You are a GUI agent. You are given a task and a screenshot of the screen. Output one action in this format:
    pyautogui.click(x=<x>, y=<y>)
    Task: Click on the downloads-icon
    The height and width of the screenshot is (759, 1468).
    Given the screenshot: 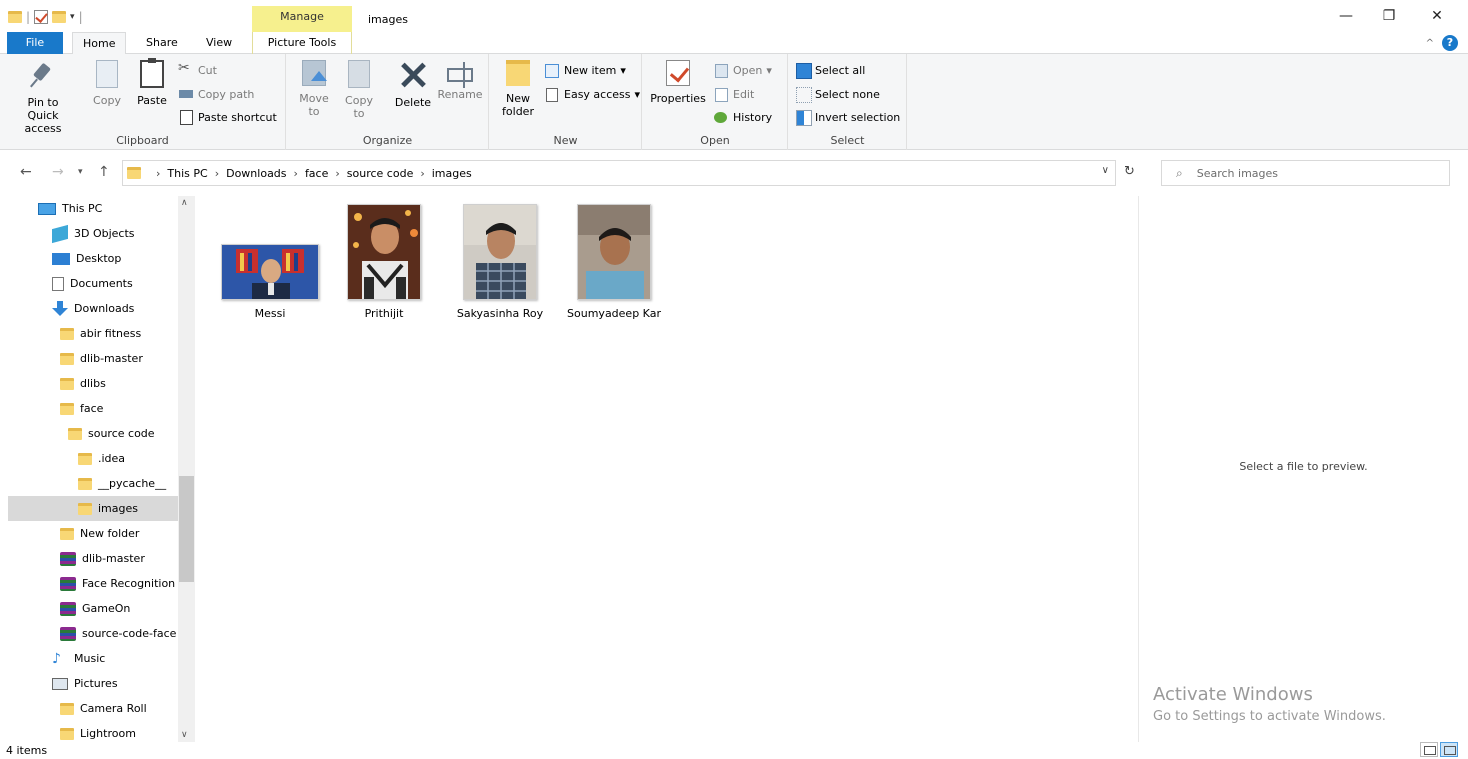 What is the action you would take?
    pyautogui.click(x=60, y=308)
    